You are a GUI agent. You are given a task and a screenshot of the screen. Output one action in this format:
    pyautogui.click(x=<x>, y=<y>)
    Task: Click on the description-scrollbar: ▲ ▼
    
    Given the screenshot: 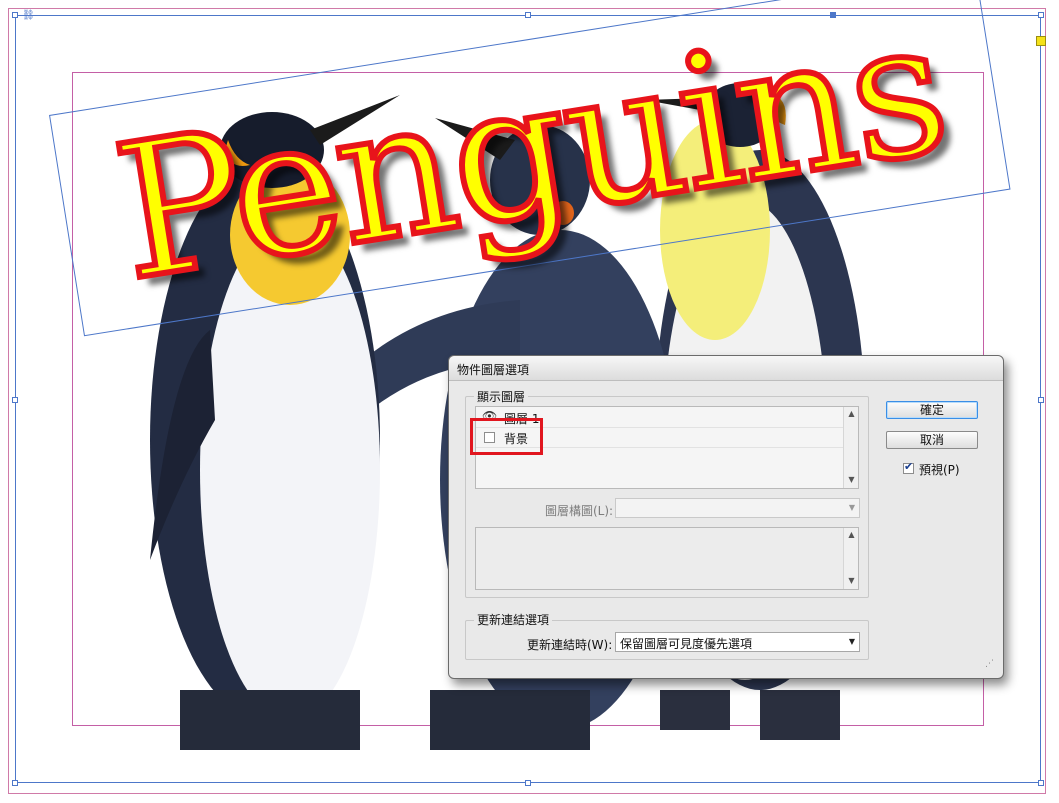 What is the action you would take?
    pyautogui.click(x=850, y=558)
    